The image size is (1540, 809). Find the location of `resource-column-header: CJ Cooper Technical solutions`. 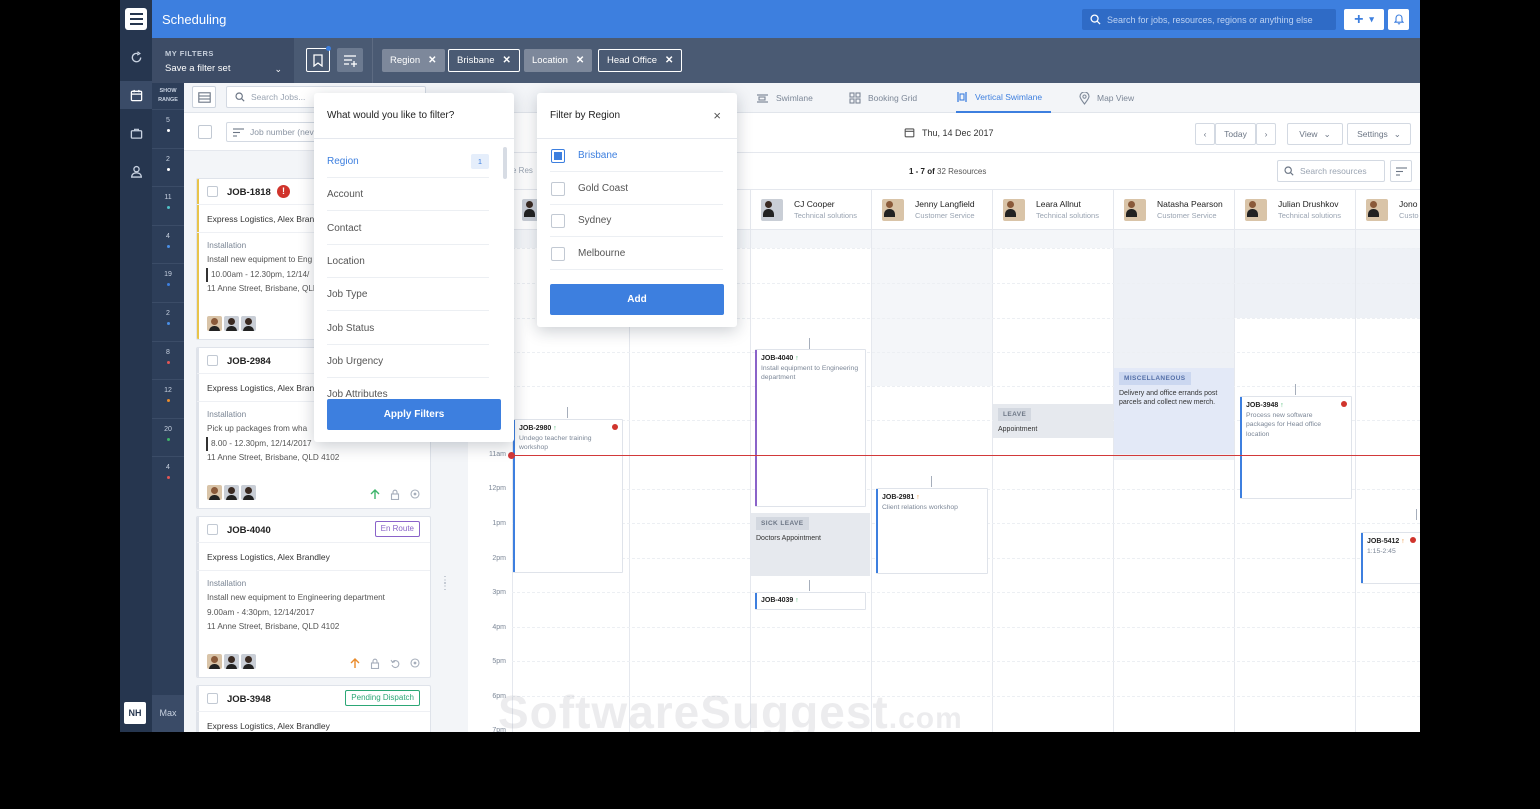

resource-column-header: CJ Cooper Technical solutions is located at coordinates (810, 210).